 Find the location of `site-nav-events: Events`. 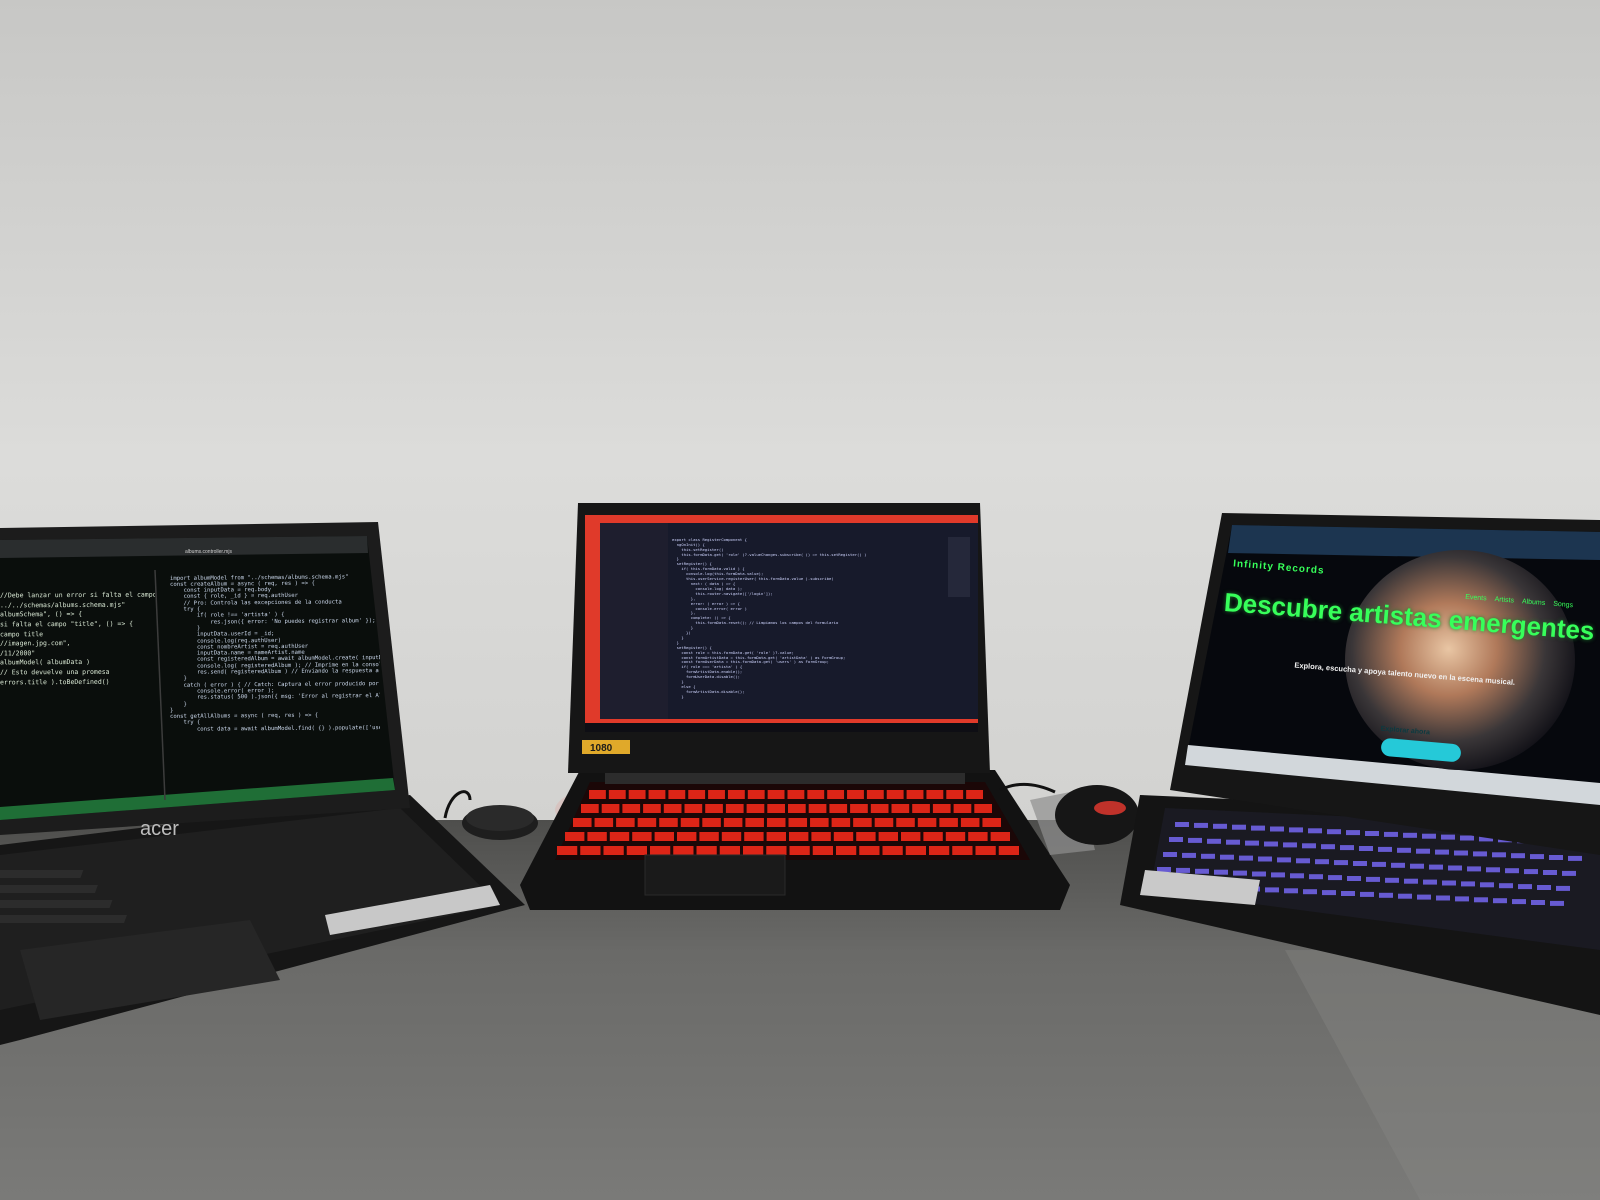

site-nav-events: Events is located at coordinates (1476, 598).